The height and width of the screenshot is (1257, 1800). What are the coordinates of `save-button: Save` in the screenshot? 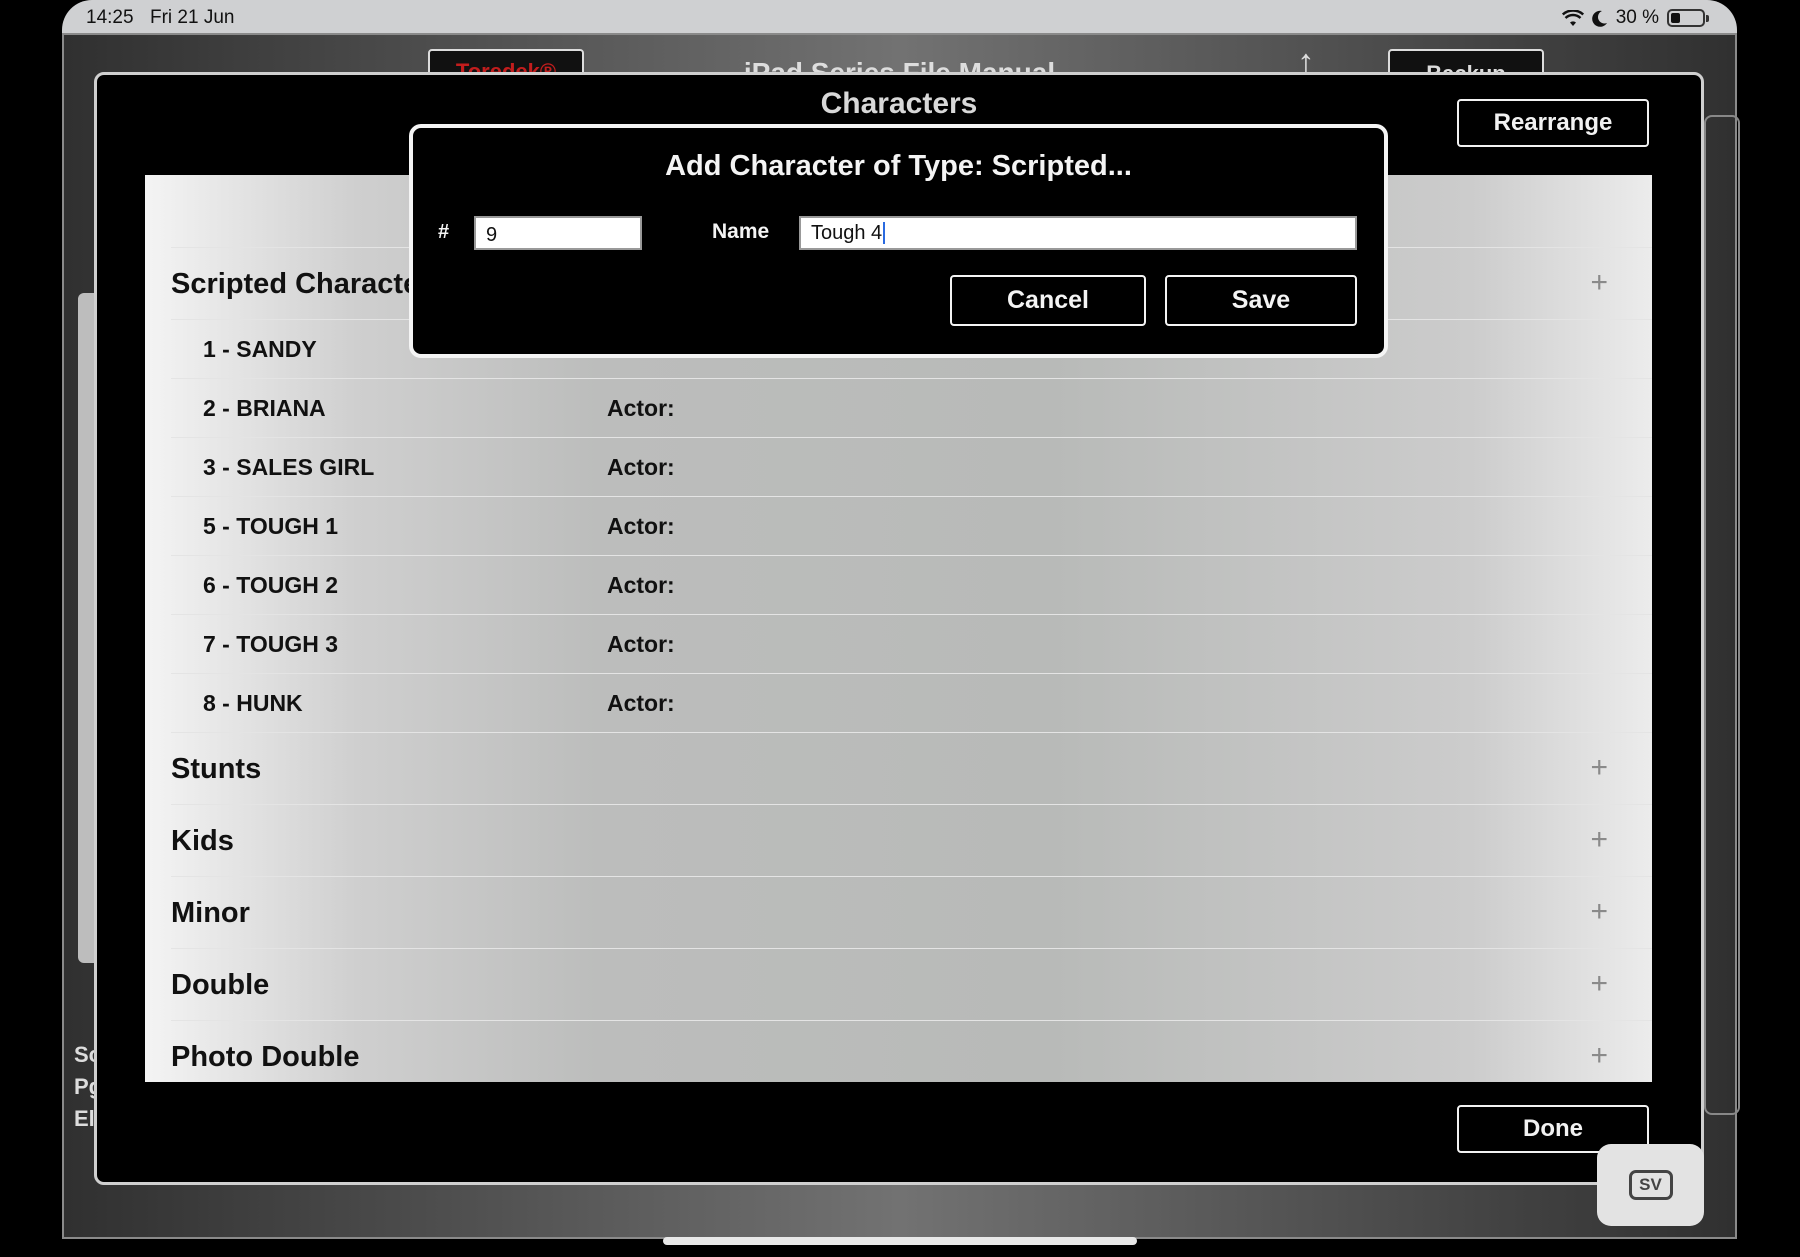 It's located at (1261, 300).